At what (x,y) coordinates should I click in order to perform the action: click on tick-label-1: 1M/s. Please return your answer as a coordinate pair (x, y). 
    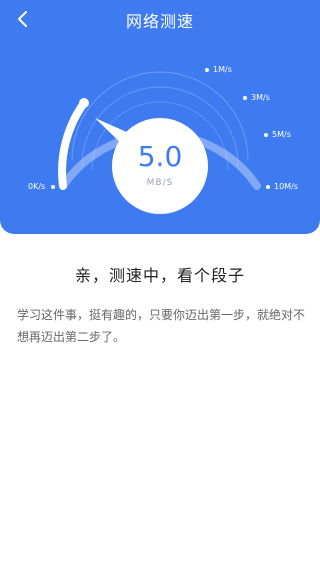
    Looking at the image, I should click on (222, 69).